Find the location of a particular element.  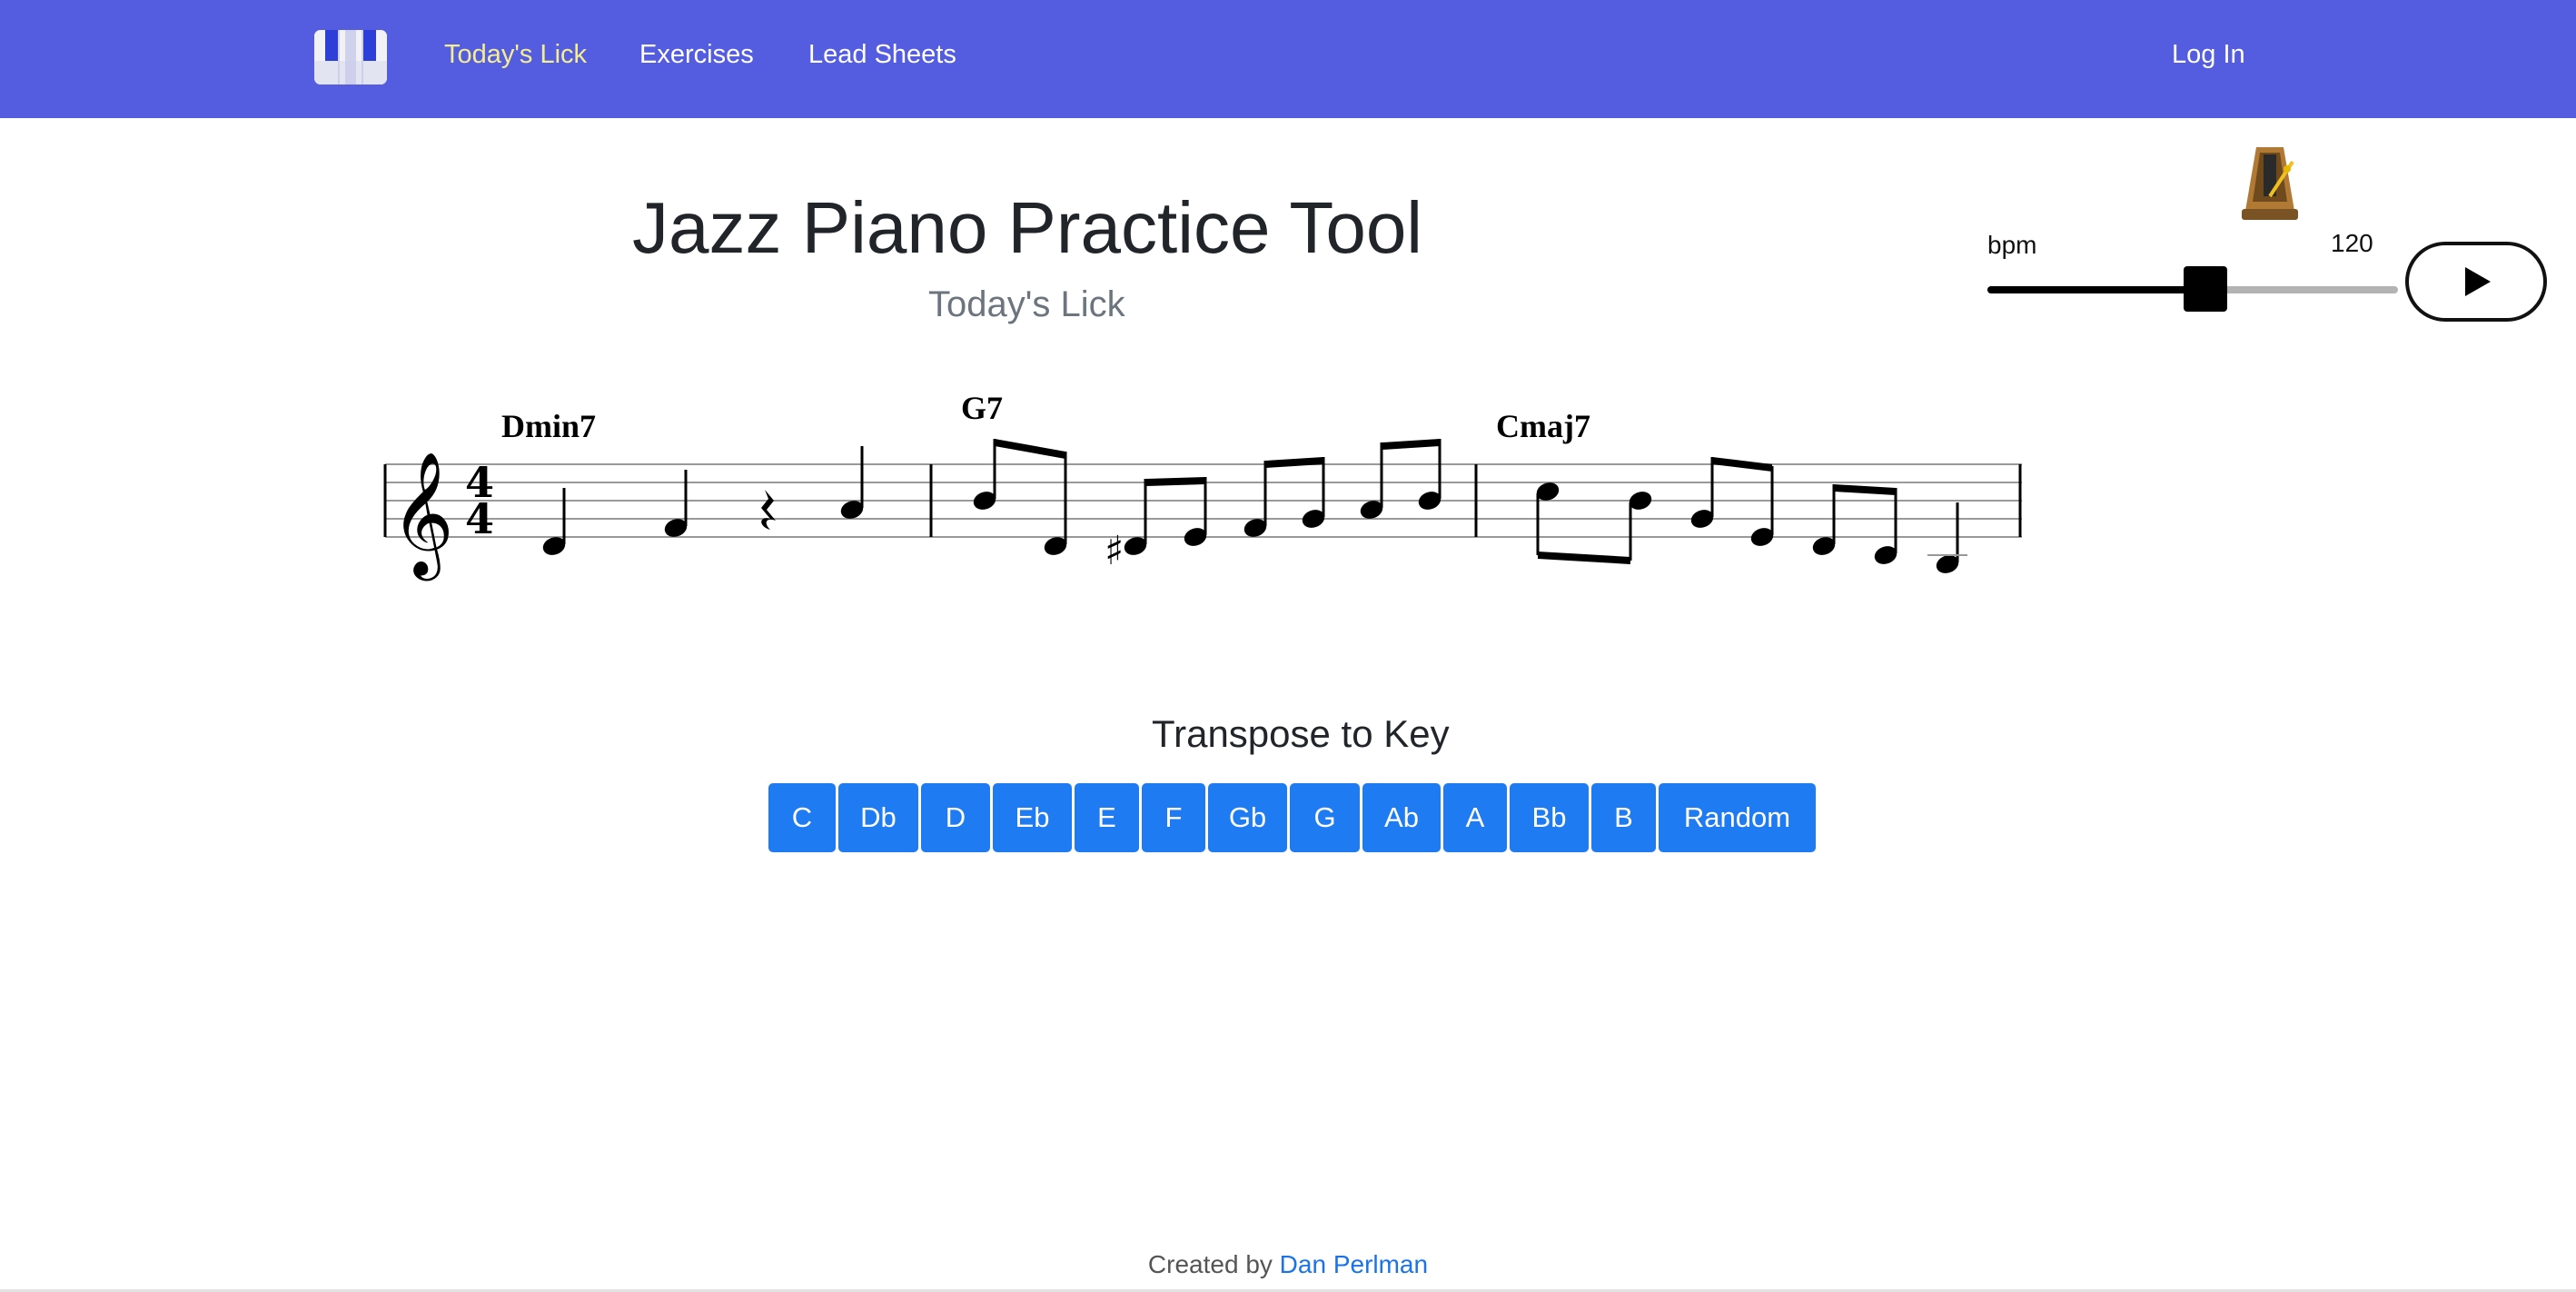

play-button is located at coordinates (2476, 282).